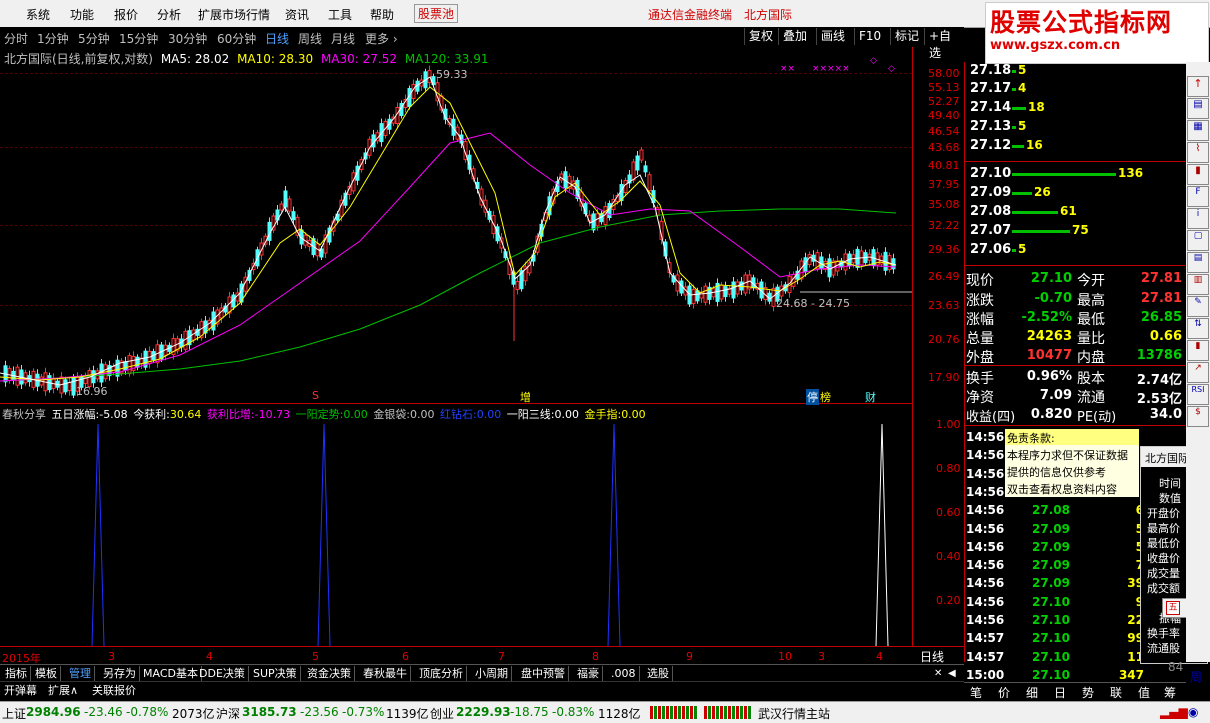 This screenshot has height=723, width=1210. I want to click on table-icon: ▤, so click(1198, 262).